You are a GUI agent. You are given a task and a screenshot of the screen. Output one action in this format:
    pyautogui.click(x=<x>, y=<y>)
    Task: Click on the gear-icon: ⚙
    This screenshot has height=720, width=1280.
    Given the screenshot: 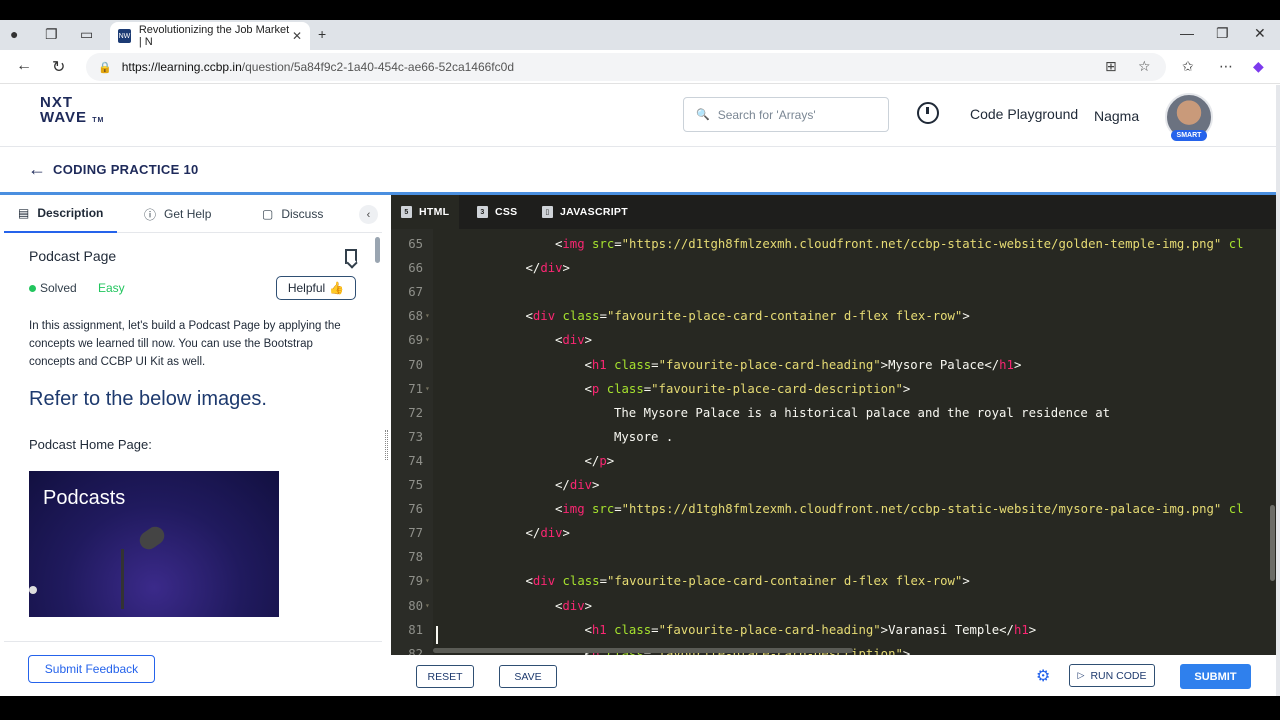 What is the action you would take?
    pyautogui.click(x=1043, y=676)
    